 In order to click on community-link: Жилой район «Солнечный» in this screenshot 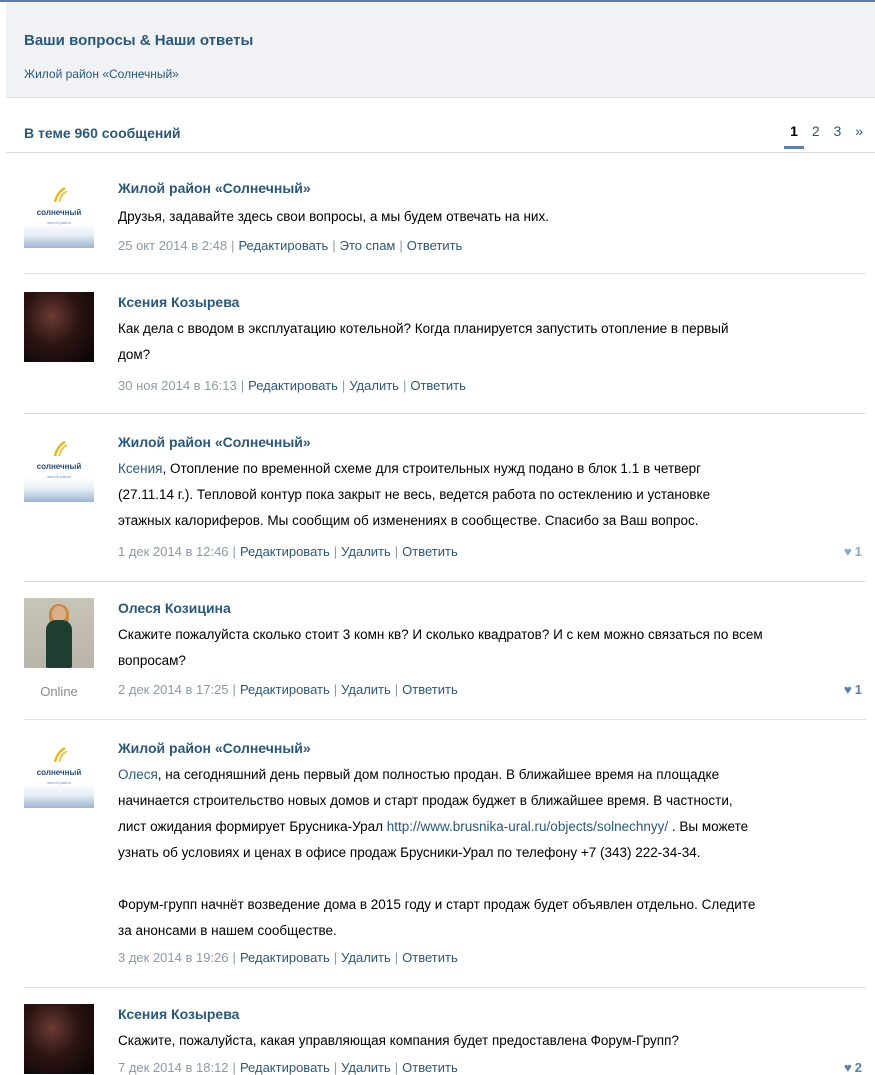, I will do `click(101, 74)`.